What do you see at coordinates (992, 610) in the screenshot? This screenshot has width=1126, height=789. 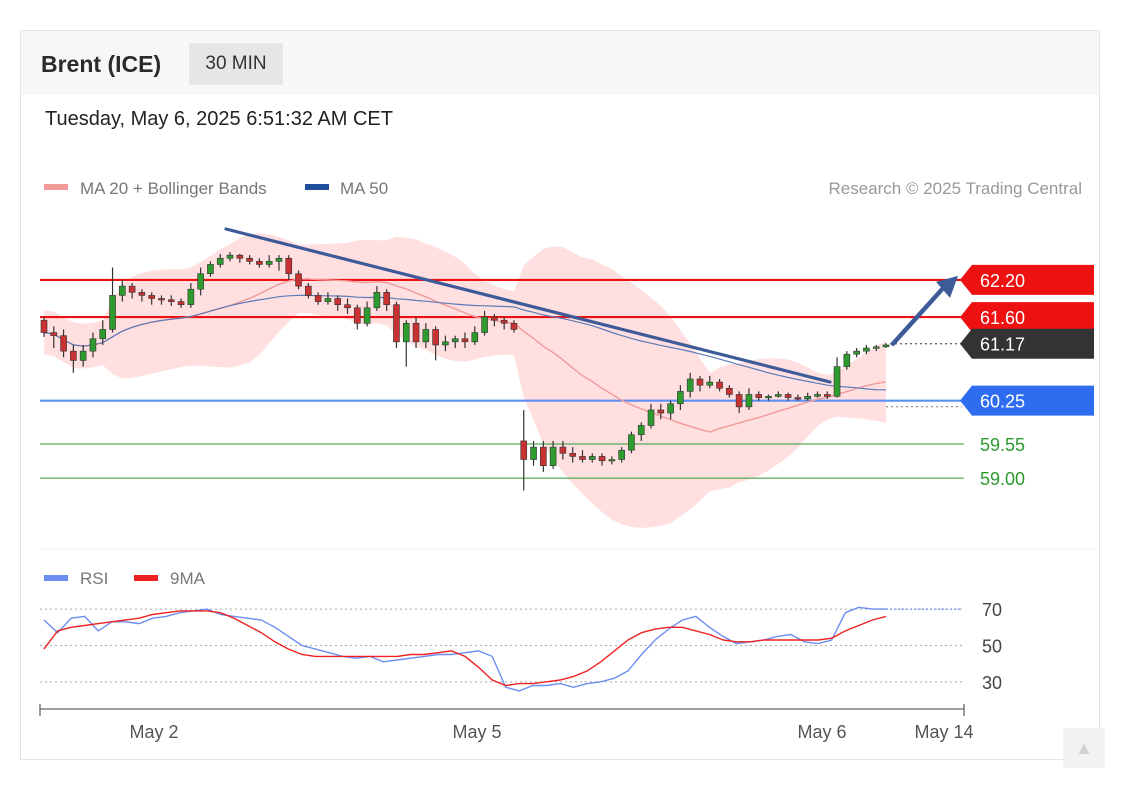 I see `rsi-level-label: 70` at bounding box center [992, 610].